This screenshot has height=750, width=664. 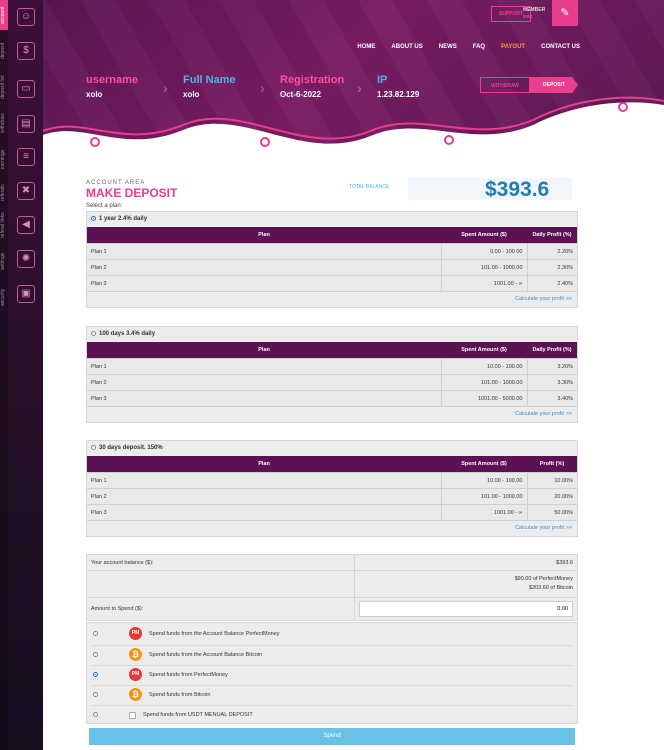 I want to click on table-cell: 1001.00 - 5000.00, so click(x=483, y=398).